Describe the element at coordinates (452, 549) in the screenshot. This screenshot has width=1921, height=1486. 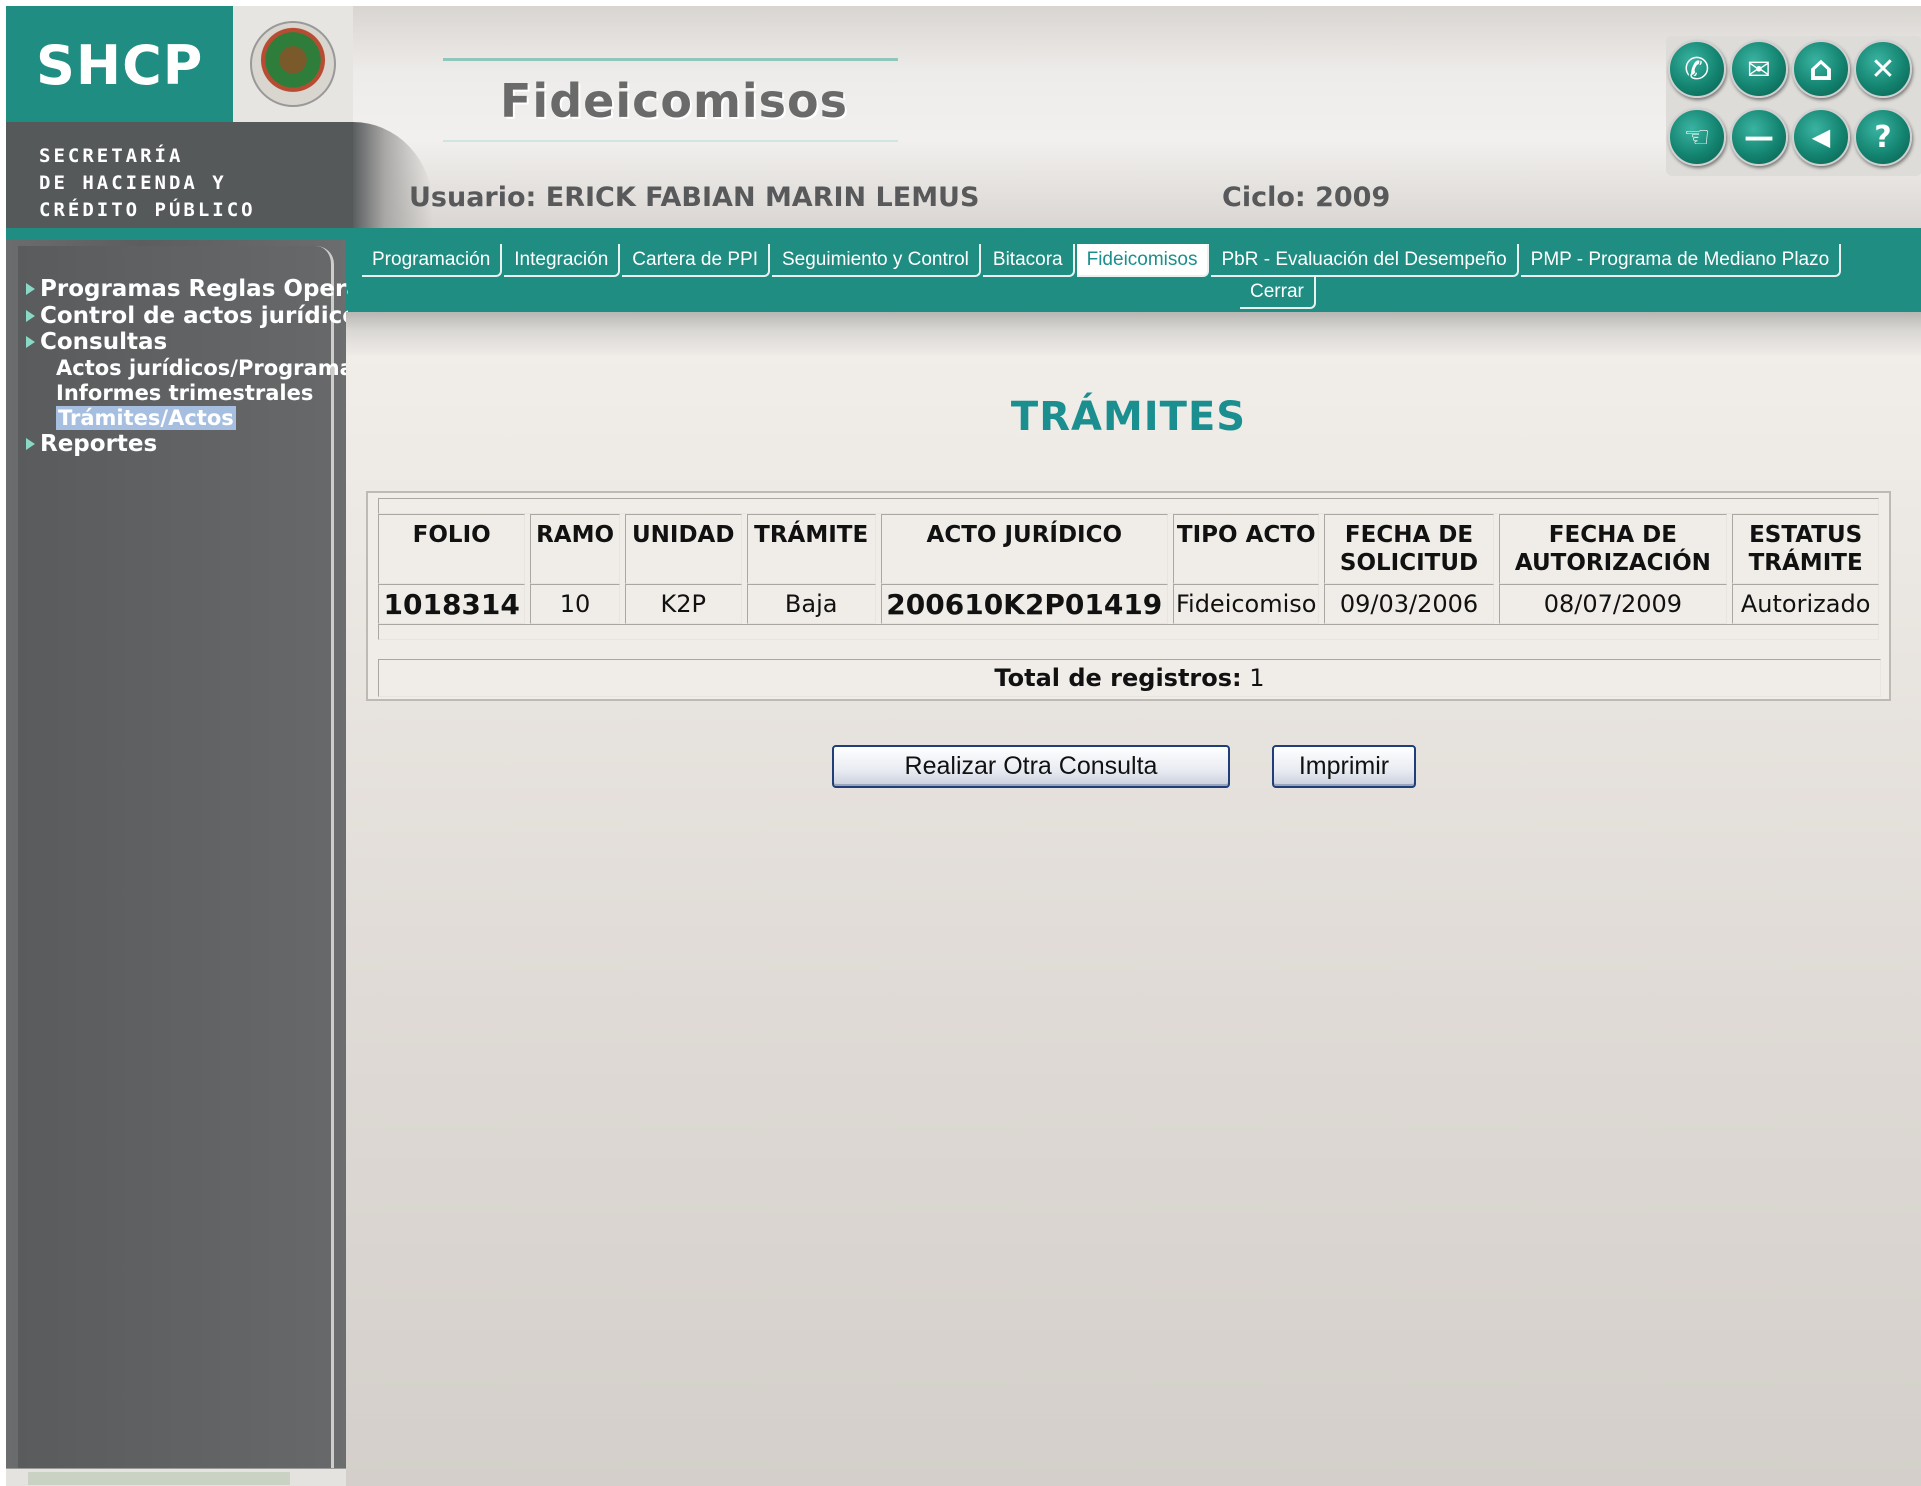
I see `col-folio: FOLIO` at that location.